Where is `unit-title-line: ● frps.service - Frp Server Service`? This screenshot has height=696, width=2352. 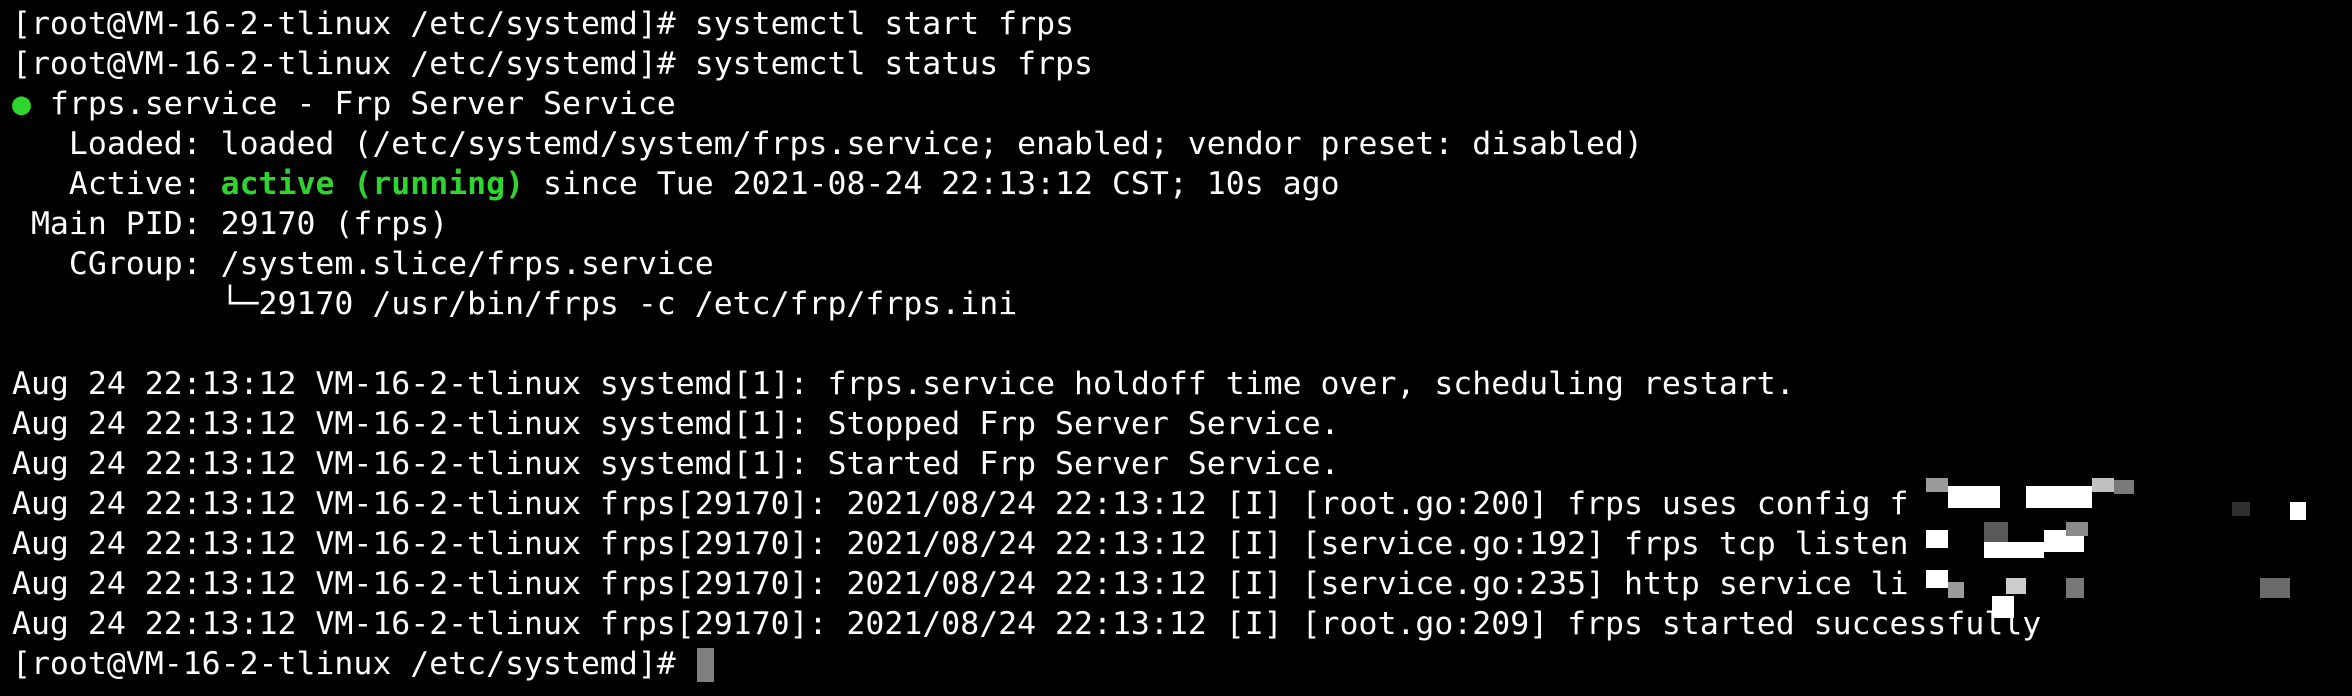 unit-title-line: ● frps.service - Frp Server Service is located at coordinates (1182, 104).